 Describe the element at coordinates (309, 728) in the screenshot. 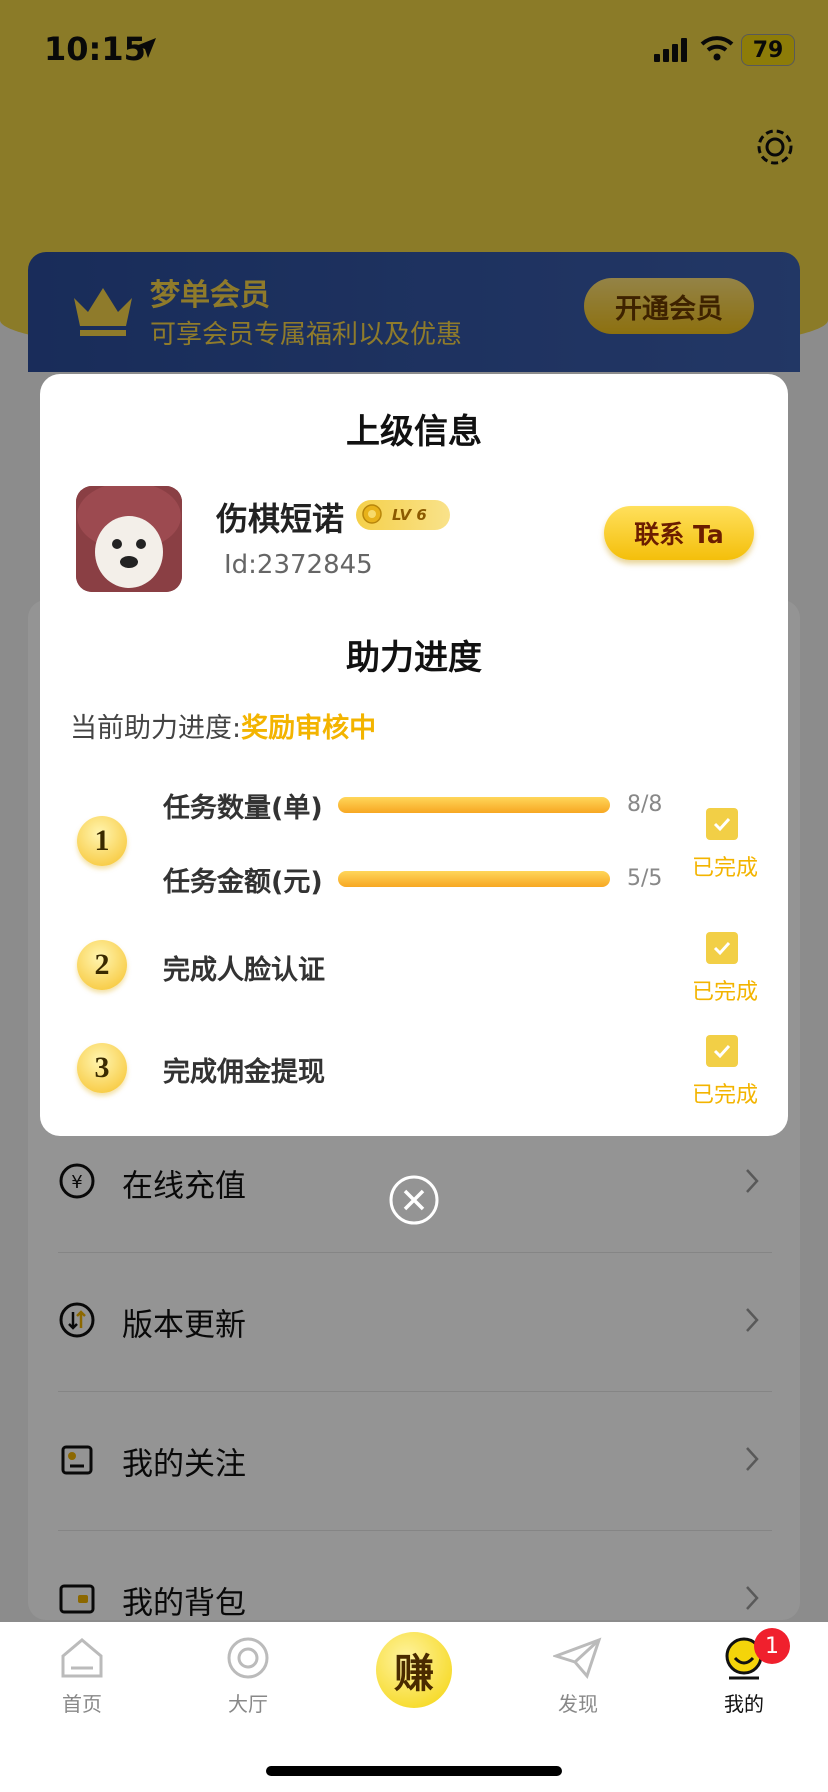

I see `current-progress-status: 奖励审核中` at that location.